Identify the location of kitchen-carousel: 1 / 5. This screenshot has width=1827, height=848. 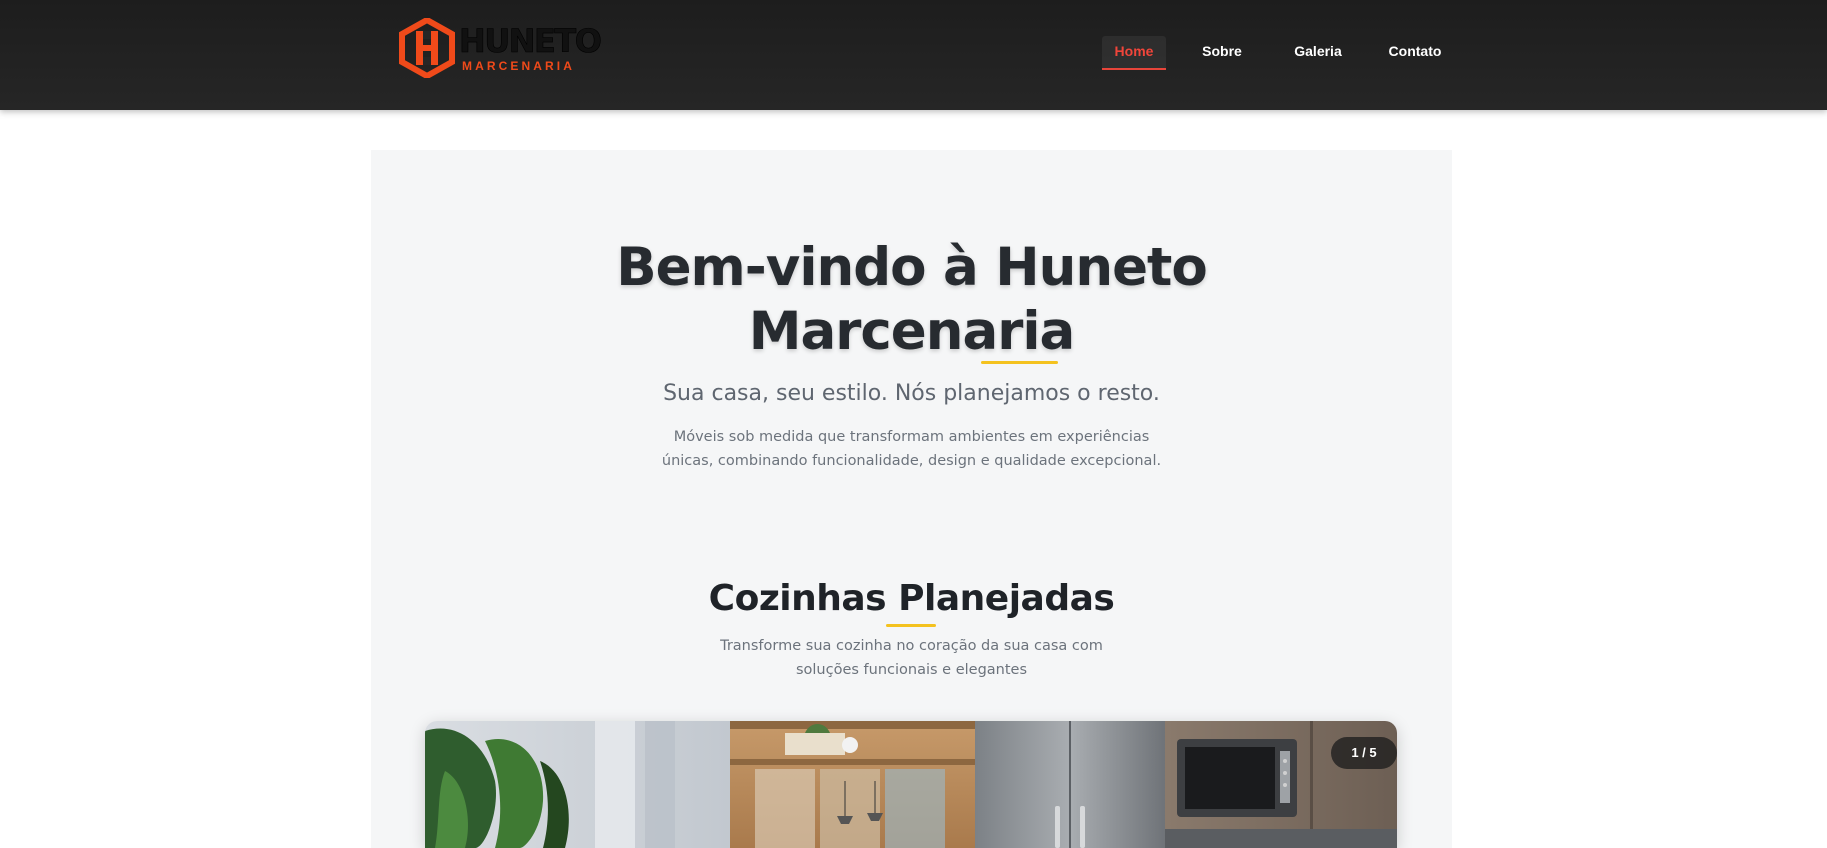
(911, 784).